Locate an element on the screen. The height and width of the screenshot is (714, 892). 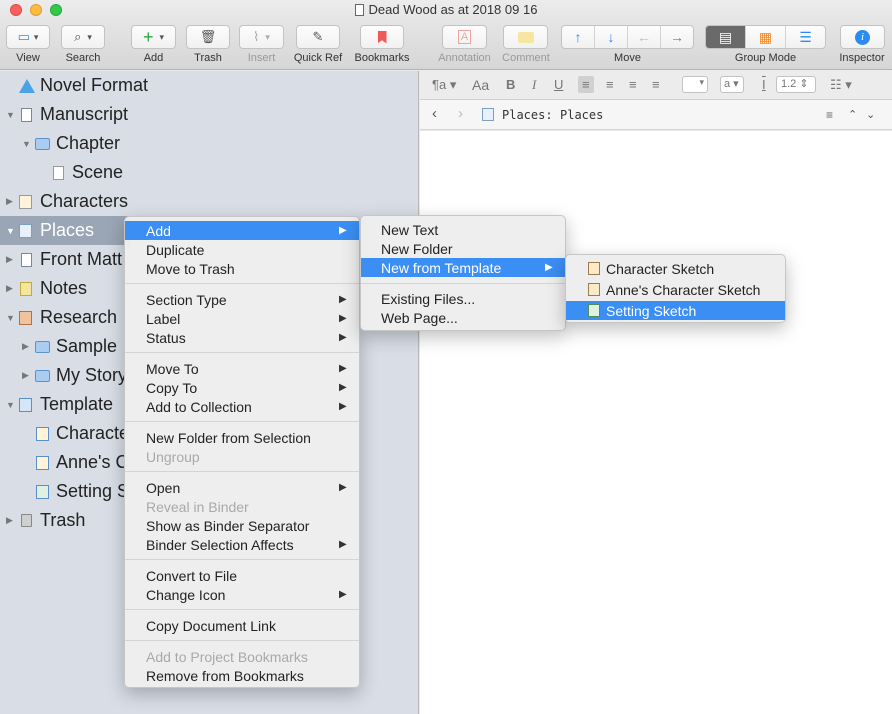
menu-item-convert-to-file: Convert to File is located at coordinates (242, 575).